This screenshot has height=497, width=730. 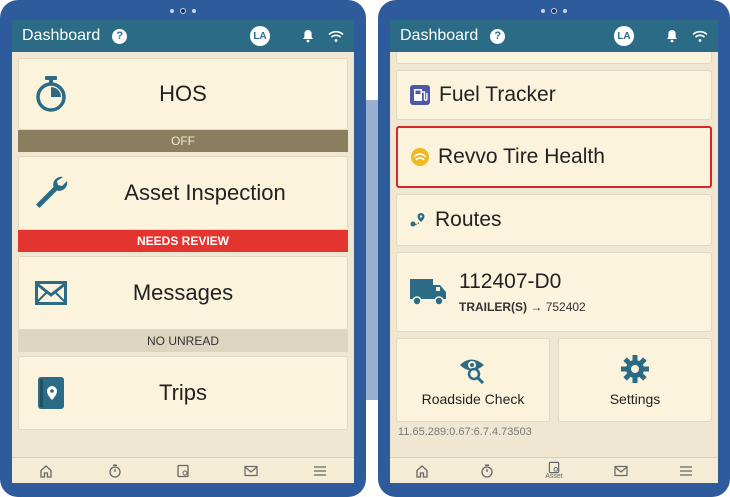 I want to click on roadside-check-tile: Roadside Check, so click(x=473, y=380).